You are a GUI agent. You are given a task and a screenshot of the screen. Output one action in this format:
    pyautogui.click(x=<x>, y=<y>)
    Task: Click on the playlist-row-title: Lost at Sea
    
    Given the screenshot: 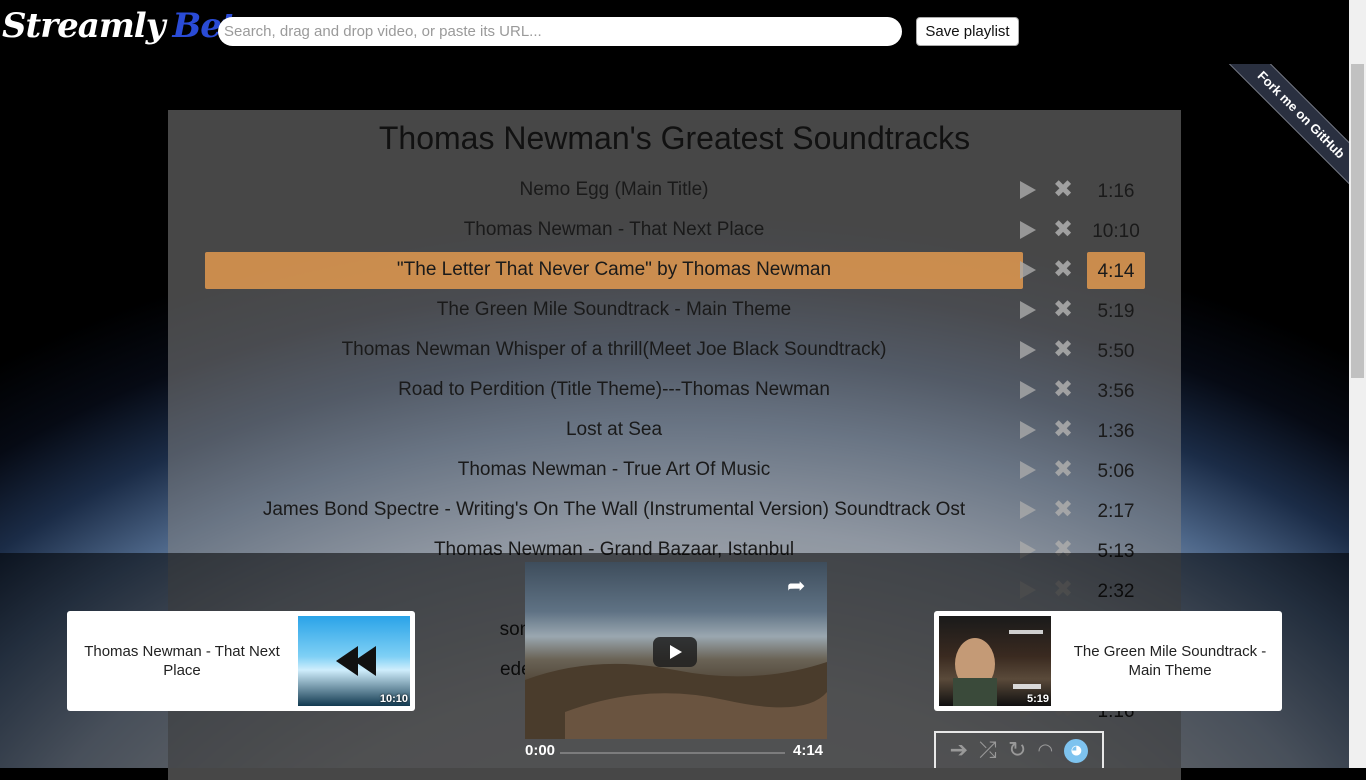 What is the action you would take?
    pyautogui.click(x=614, y=430)
    